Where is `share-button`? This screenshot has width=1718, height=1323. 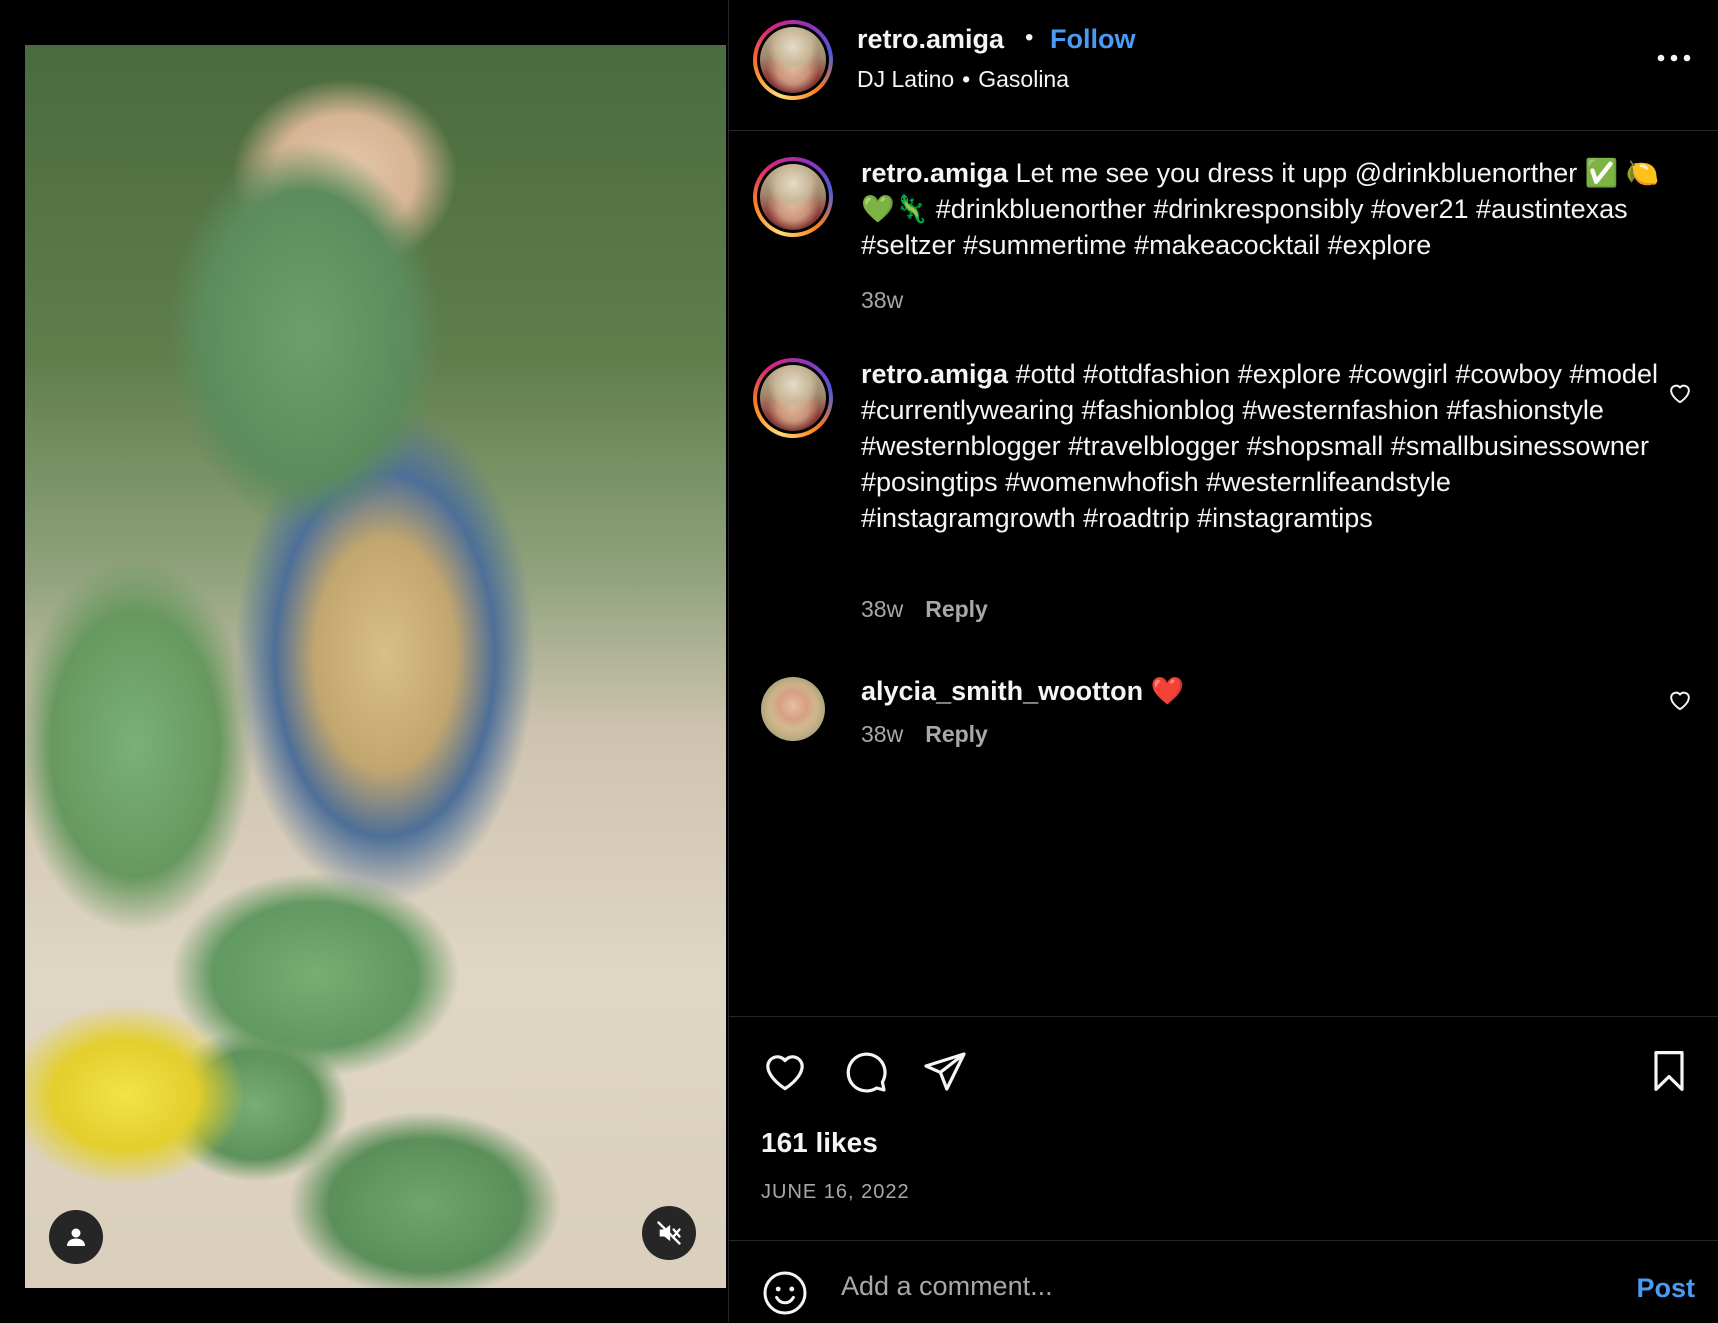 share-button is located at coordinates (945, 1073).